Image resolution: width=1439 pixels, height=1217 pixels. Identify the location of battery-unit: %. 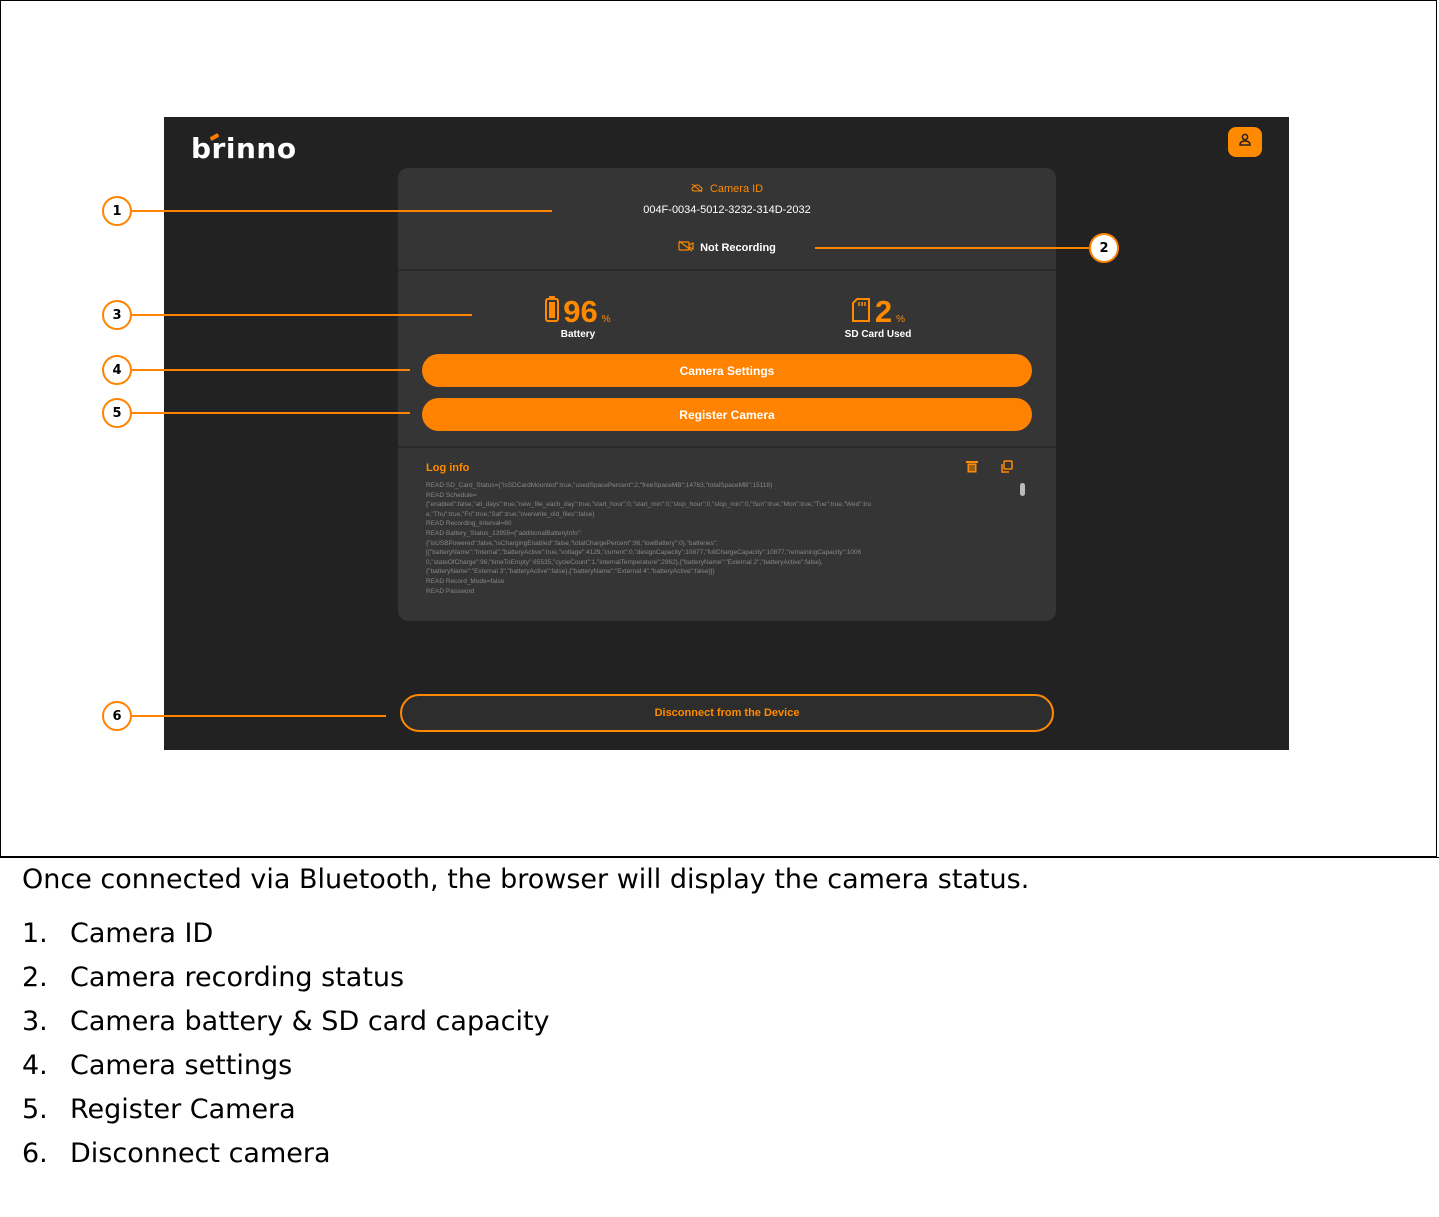
(606, 319).